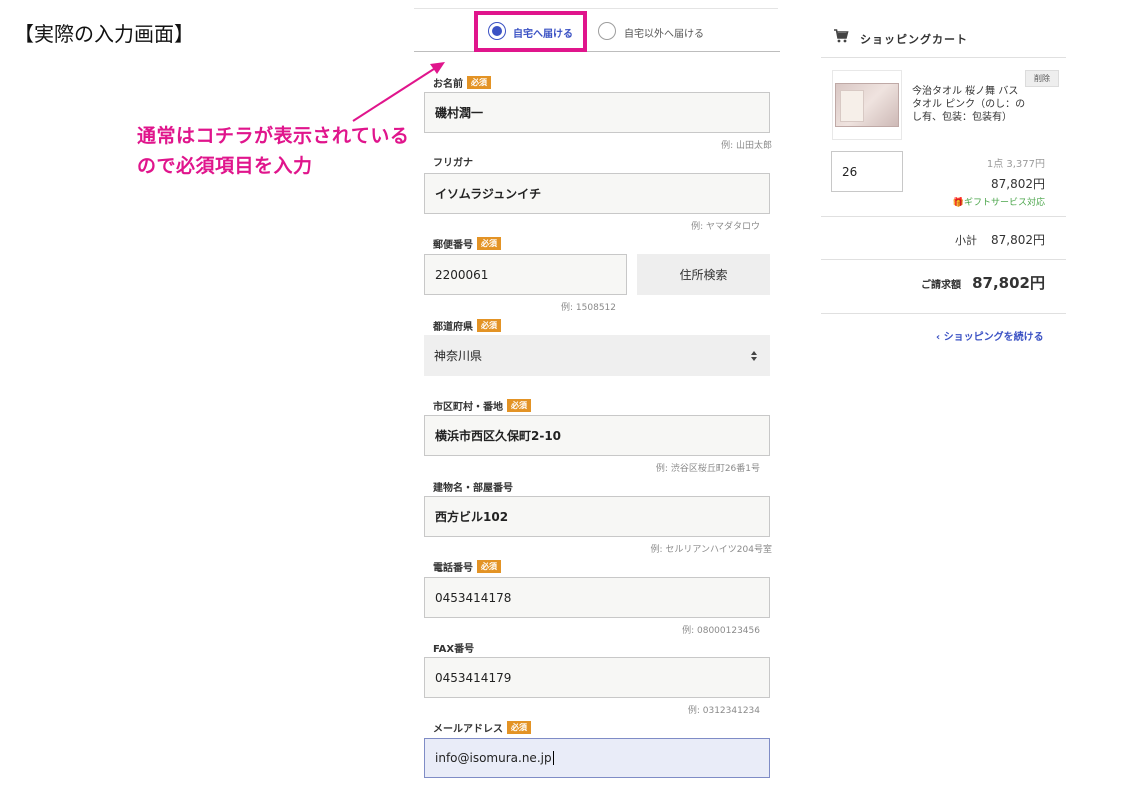 The image size is (1125, 795). What do you see at coordinates (467, 243) in the screenshot?
I see `postal-label: 郵便番号 必須` at bounding box center [467, 243].